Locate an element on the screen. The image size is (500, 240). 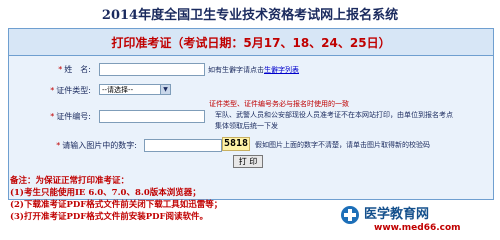
id-note-military: 军队、武警人员和公安部现役人员准考证不在本网站打印，由单位到报名考点 is located at coordinates (334, 115).